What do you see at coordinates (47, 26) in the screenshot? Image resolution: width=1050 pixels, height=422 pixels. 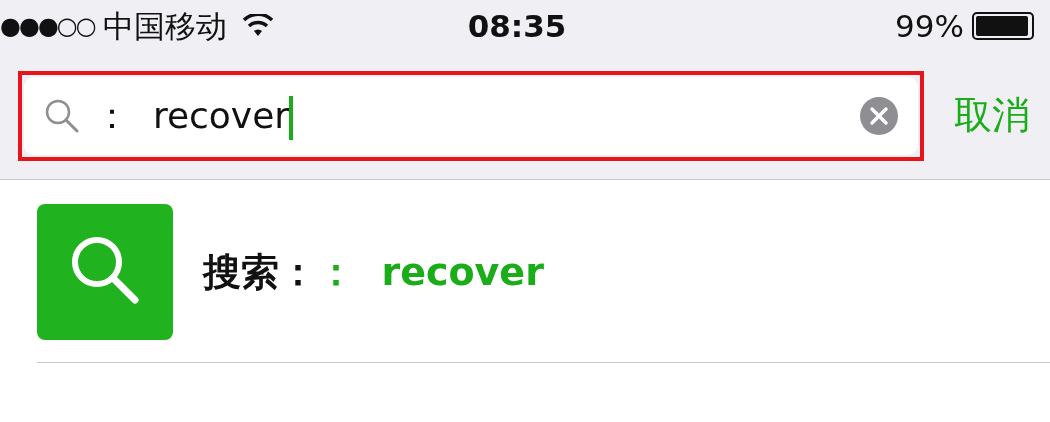 I see `signal-strength: ●●●○○` at bounding box center [47, 26].